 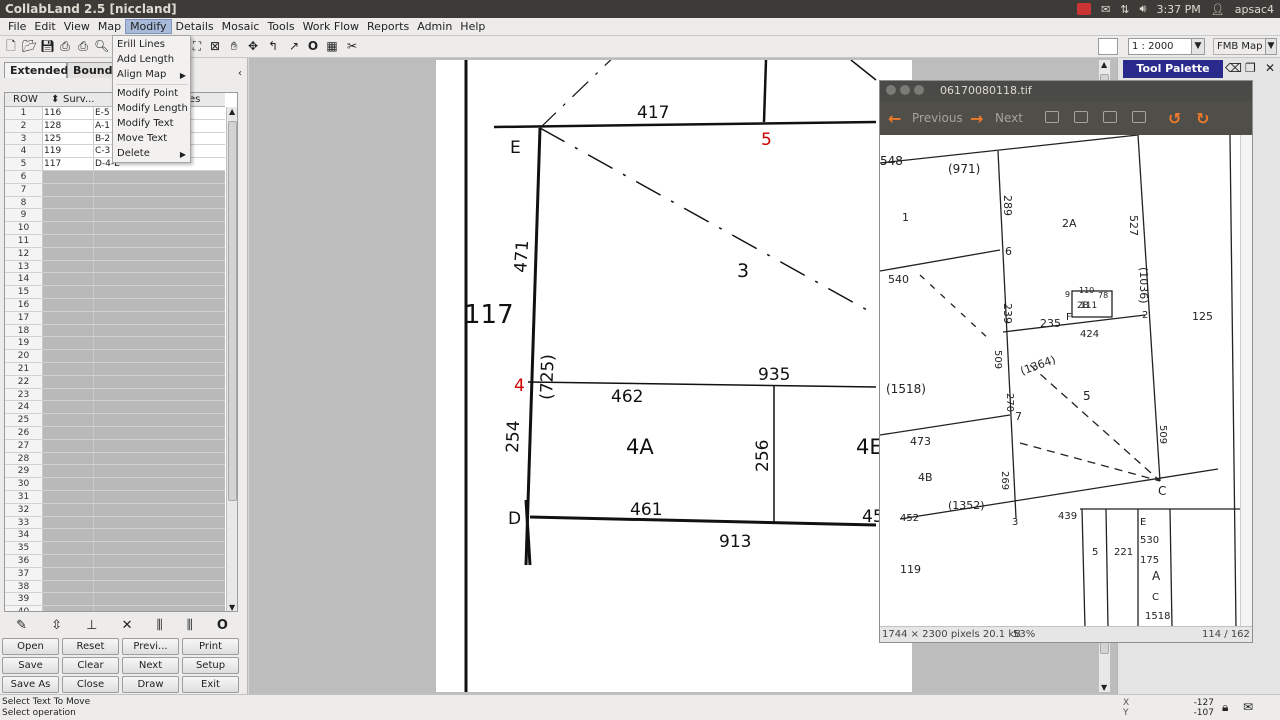 What do you see at coordinates (55, 99) in the screenshot?
I see `sort-icon: ⬍` at bounding box center [55, 99].